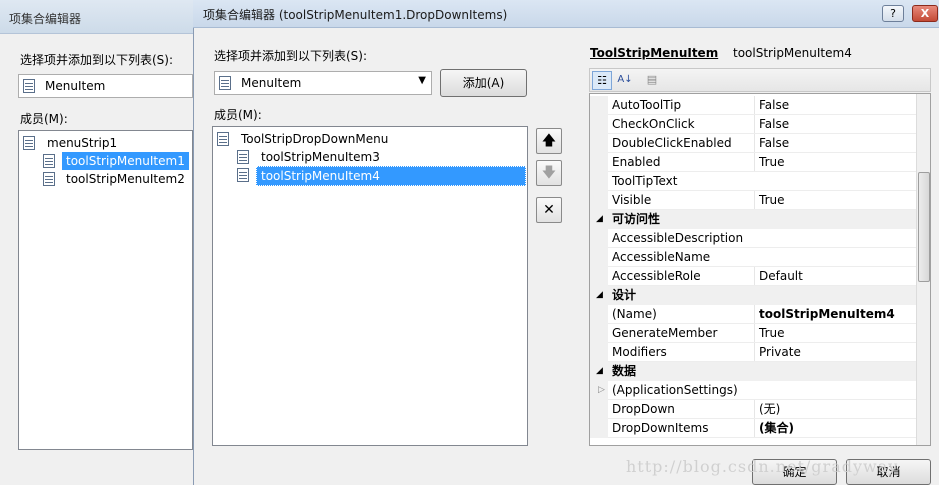  Describe the element at coordinates (601, 390) in the screenshot. I see `expand-icon: ▷` at that location.